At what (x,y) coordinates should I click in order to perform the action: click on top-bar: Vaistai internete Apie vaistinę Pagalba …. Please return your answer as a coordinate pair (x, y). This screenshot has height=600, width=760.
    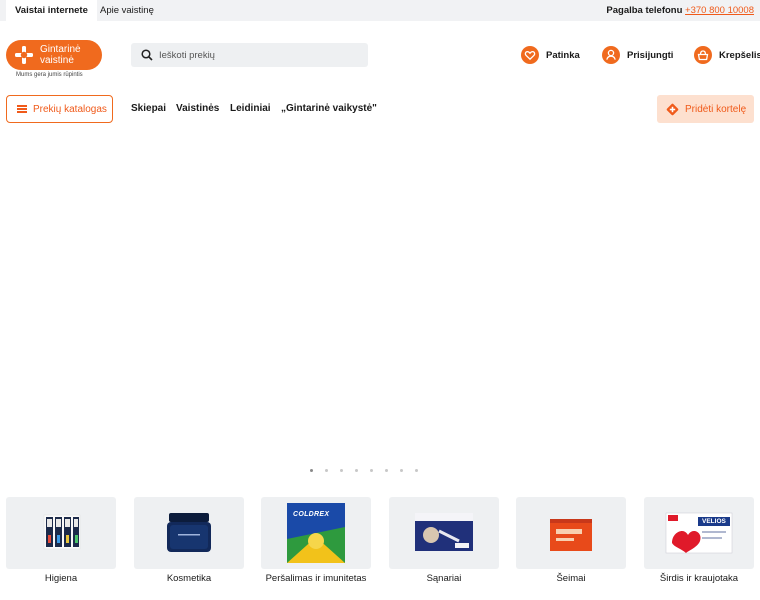
    Looking at the image, I should click on (380, 10).